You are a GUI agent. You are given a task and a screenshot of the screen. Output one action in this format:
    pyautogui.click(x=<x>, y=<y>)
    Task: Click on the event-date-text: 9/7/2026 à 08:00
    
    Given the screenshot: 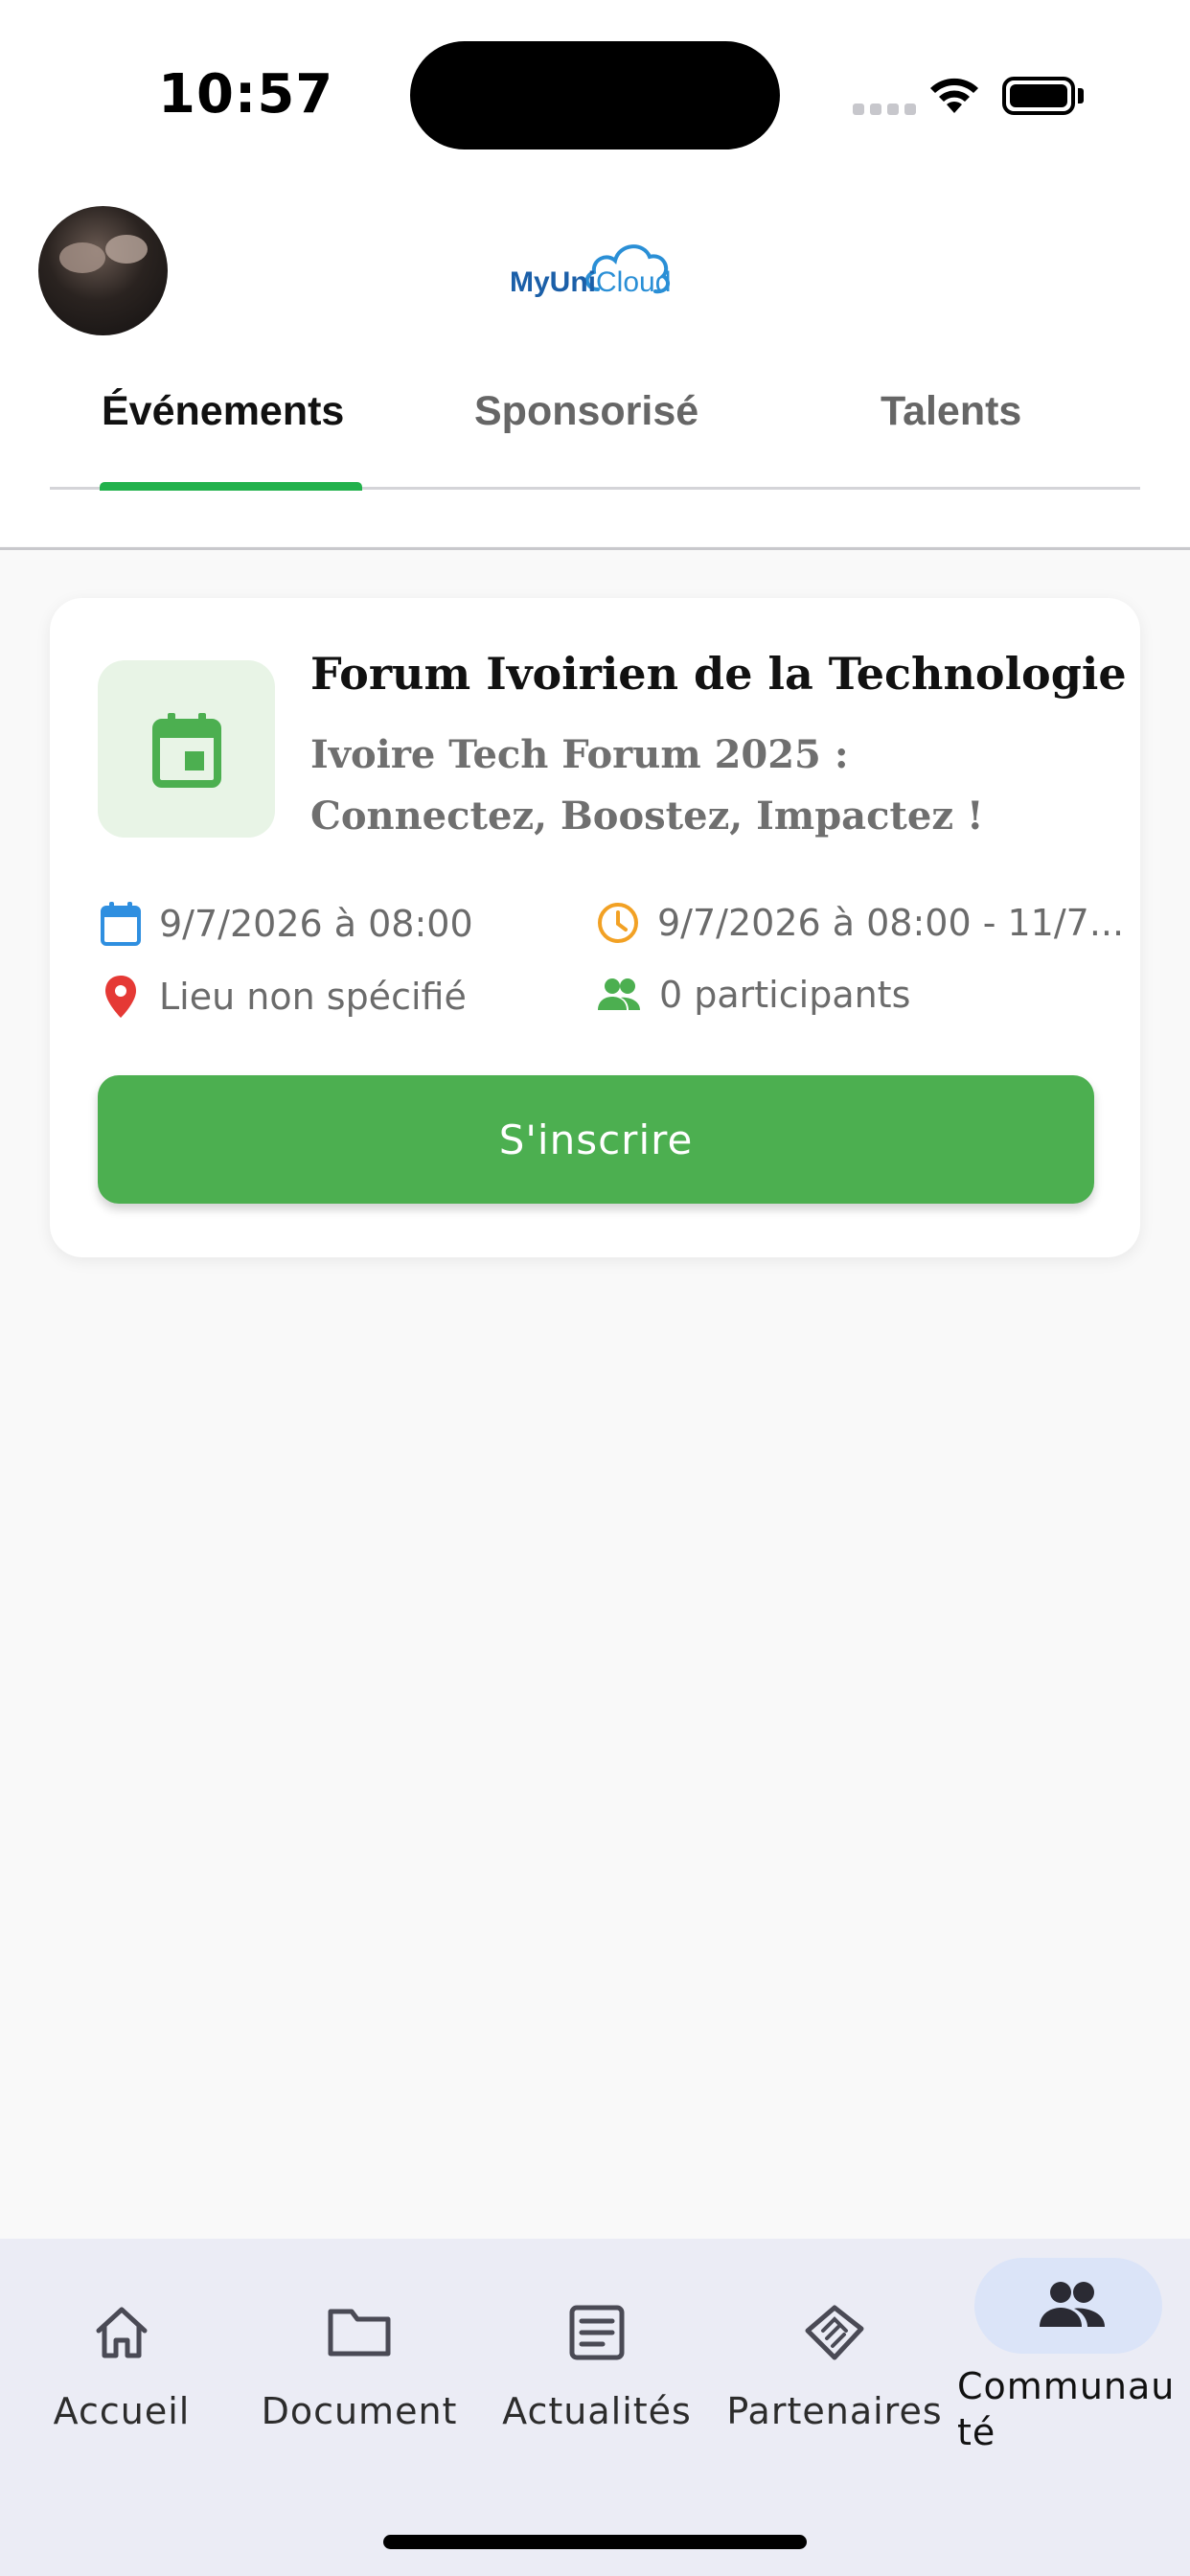 What is the action you would take?
    pyautogui.click(x=316, y=924)
    